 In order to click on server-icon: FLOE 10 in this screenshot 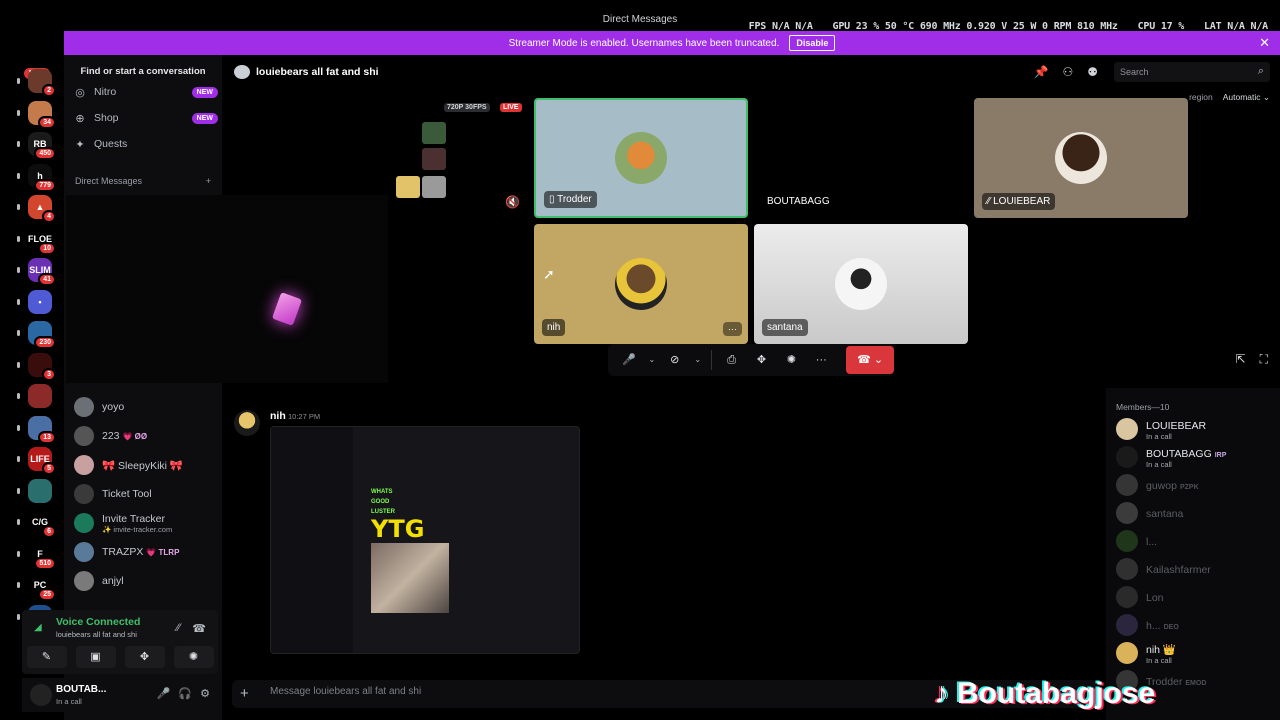, I will do `click(42, 240)`.